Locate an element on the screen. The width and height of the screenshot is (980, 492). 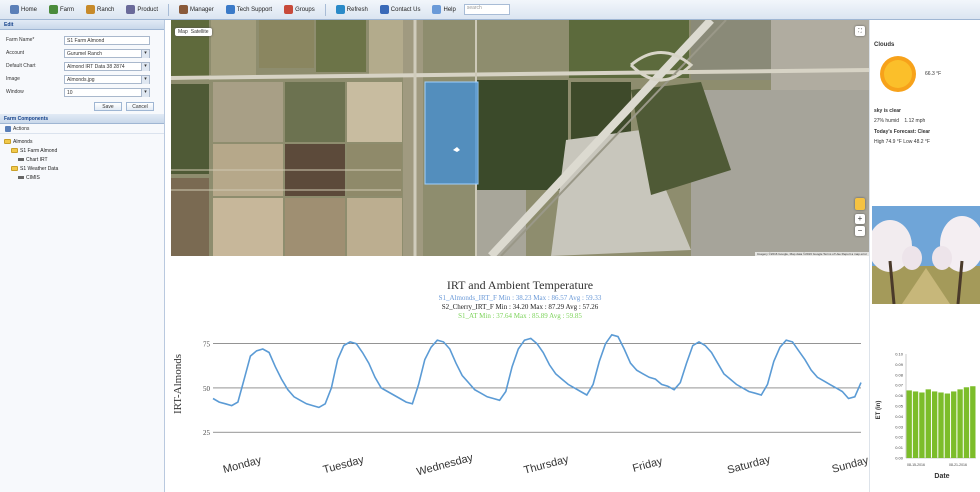
toolbar-label: Refresh is located at coordinates (357, 9).